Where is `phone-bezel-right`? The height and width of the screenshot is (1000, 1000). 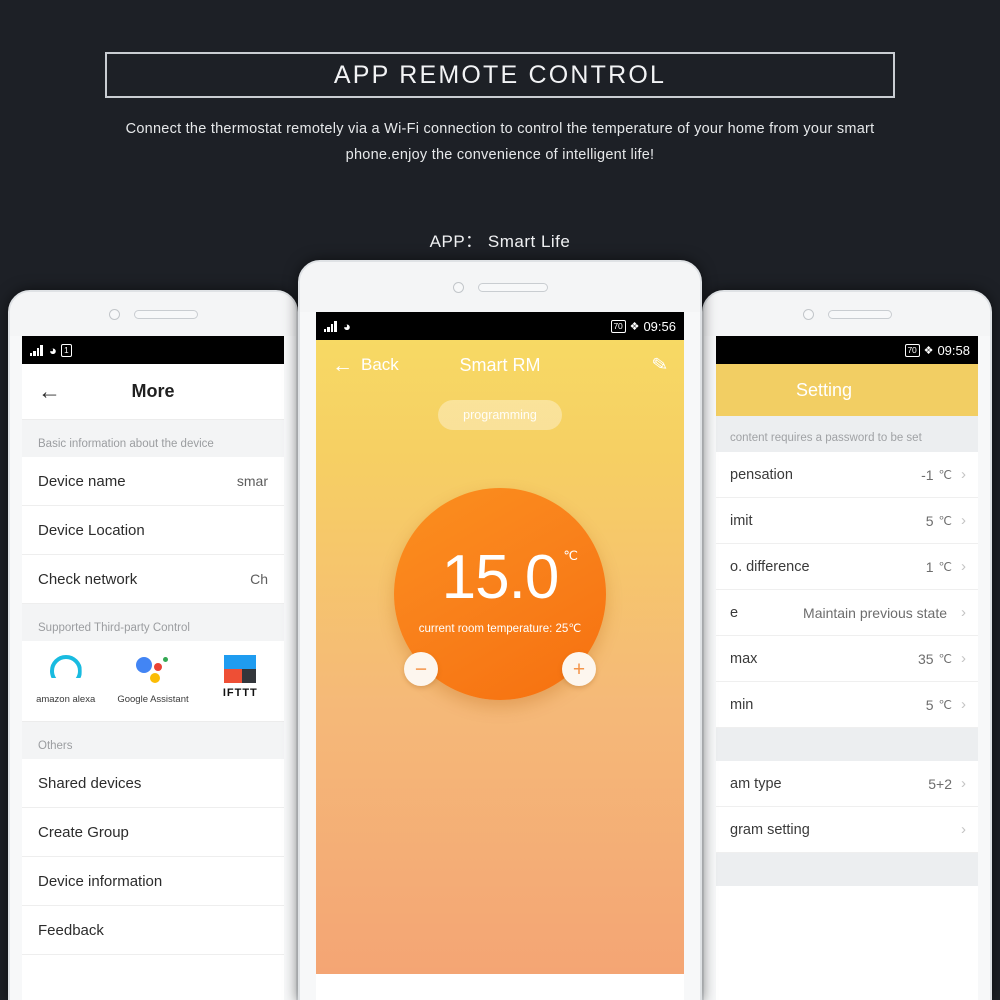
phone-bezel-right is located at coordinates (847, 314).